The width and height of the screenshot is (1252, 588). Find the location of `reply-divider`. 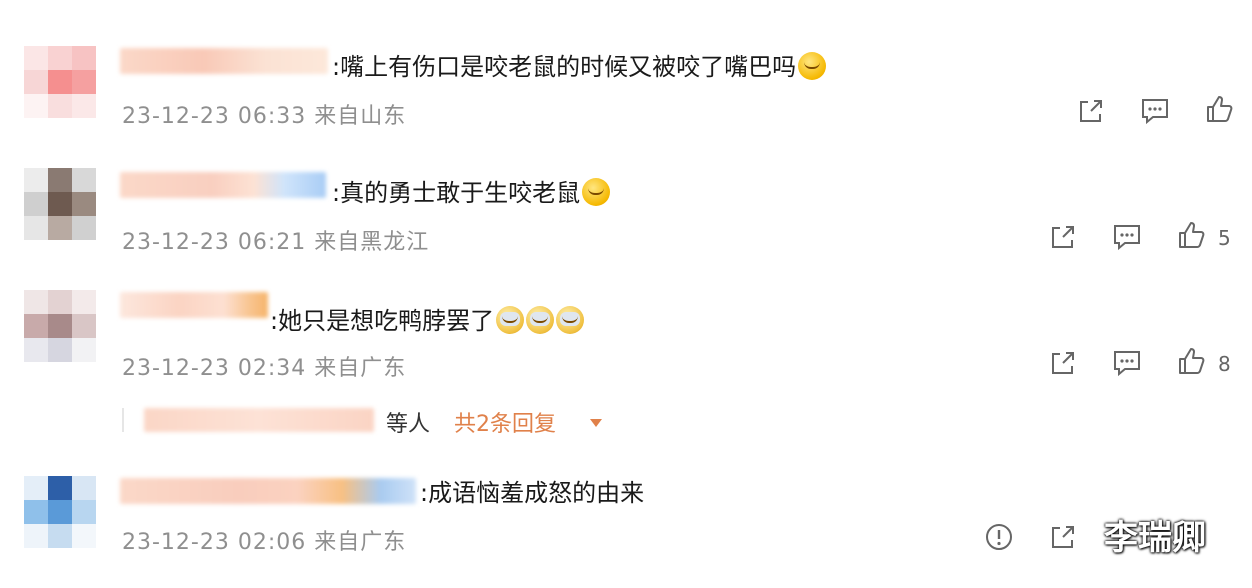

reply-divider is located at coordinates (123, 420).